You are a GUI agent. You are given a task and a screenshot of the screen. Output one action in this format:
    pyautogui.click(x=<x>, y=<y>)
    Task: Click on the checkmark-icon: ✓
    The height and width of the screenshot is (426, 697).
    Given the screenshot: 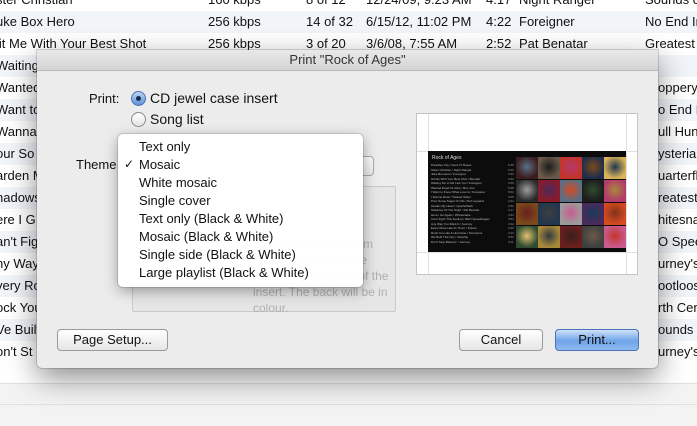 What is the action you would take?
    pyautogui.click(x=129, y=164)
    